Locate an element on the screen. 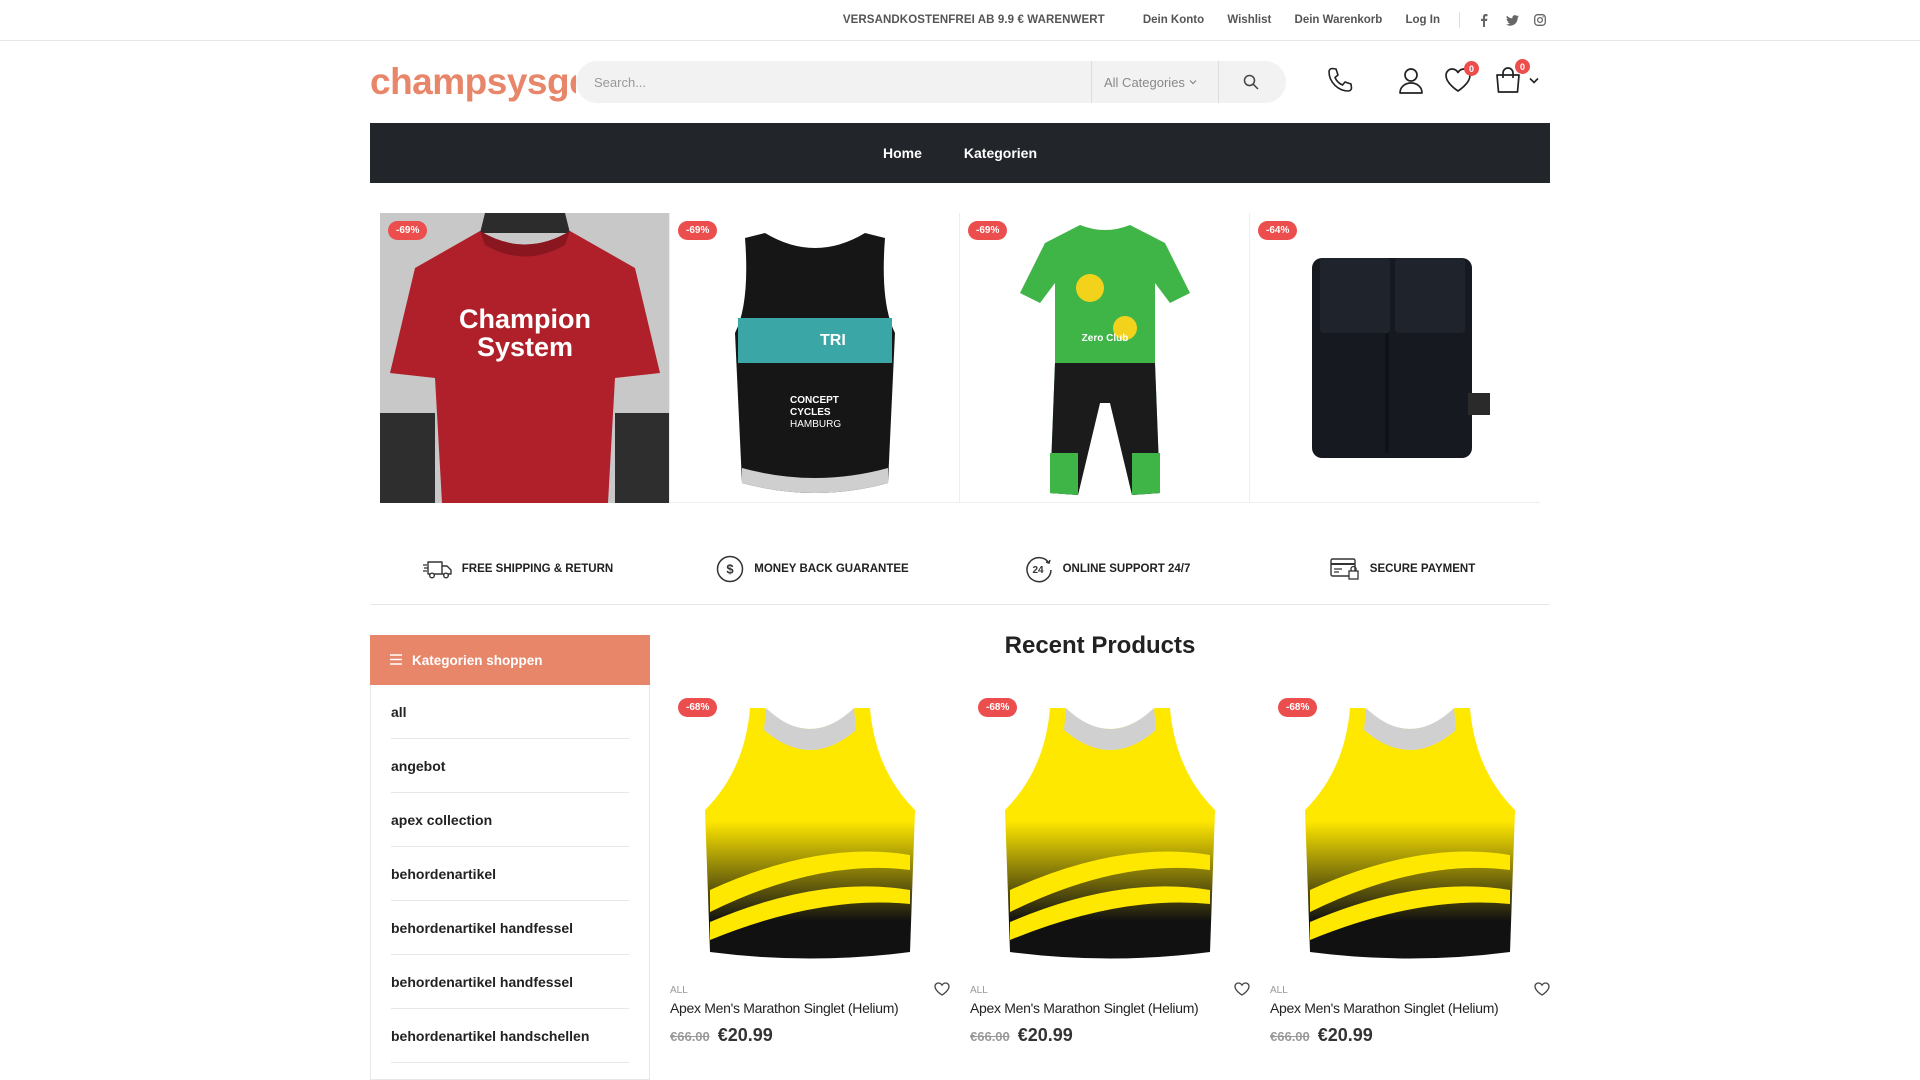 The image size is (1920, 1080). link-wishlist: Wishlist is located at coordinates (1249, 20).